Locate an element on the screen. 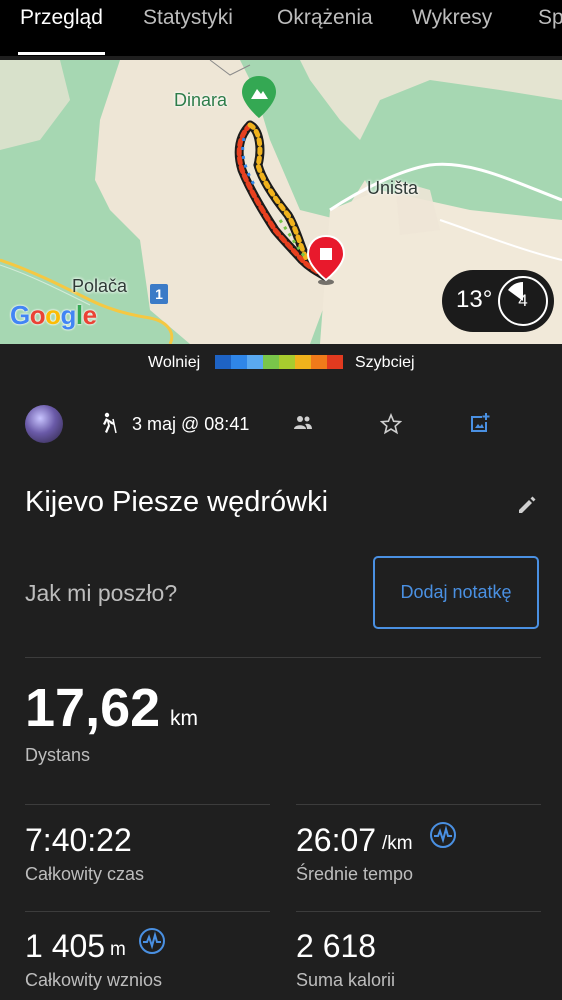 This screenshot has height=1000, width=562. tab-charts: Wykresy is located at coordinates (452, 18).